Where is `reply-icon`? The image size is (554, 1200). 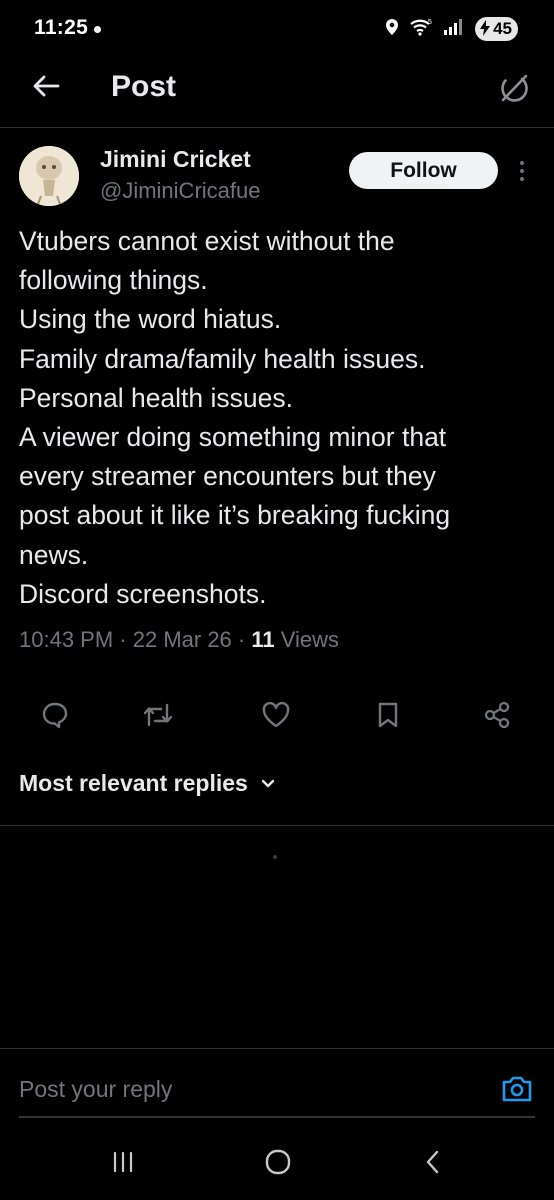
reply-icon is located at coordinates (55, 715).